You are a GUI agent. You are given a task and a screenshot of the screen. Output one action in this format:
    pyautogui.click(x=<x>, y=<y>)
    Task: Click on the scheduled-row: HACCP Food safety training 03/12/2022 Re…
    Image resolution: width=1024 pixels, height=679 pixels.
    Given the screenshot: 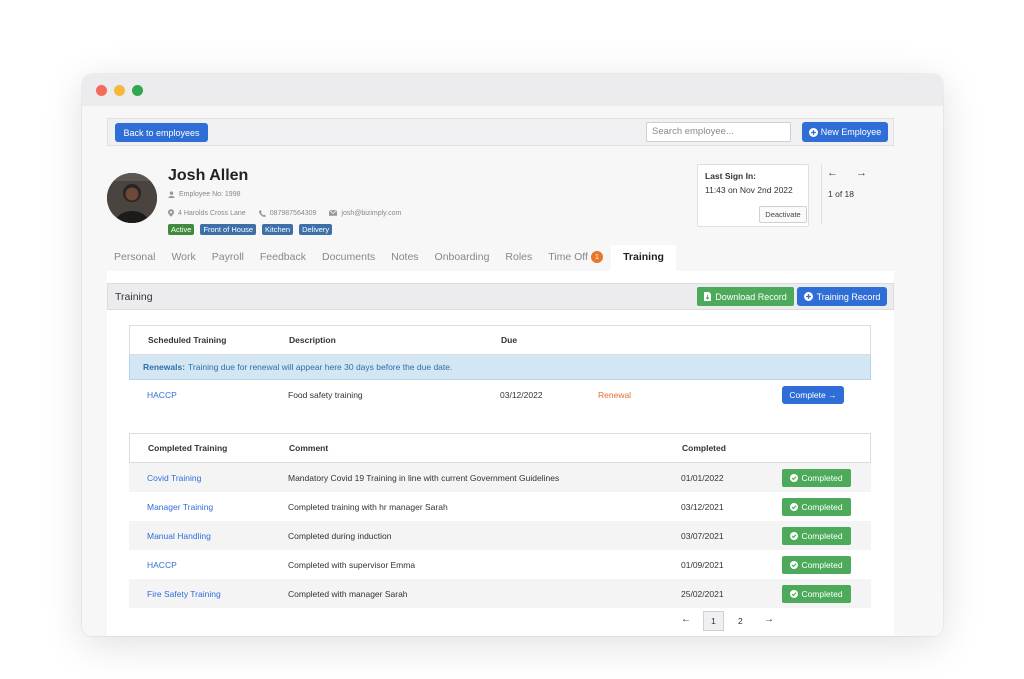 What is the action you would take?
    pyautogui.click(x=500, y=395)
    